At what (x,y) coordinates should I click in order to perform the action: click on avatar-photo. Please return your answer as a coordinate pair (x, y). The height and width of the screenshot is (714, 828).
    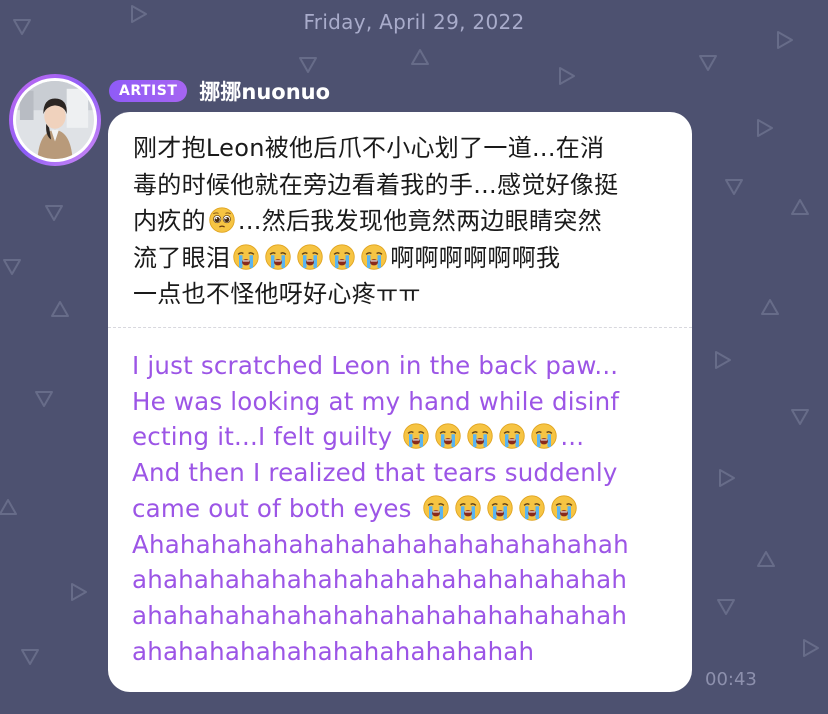
    Looking at the image, I should click on (55, 120).